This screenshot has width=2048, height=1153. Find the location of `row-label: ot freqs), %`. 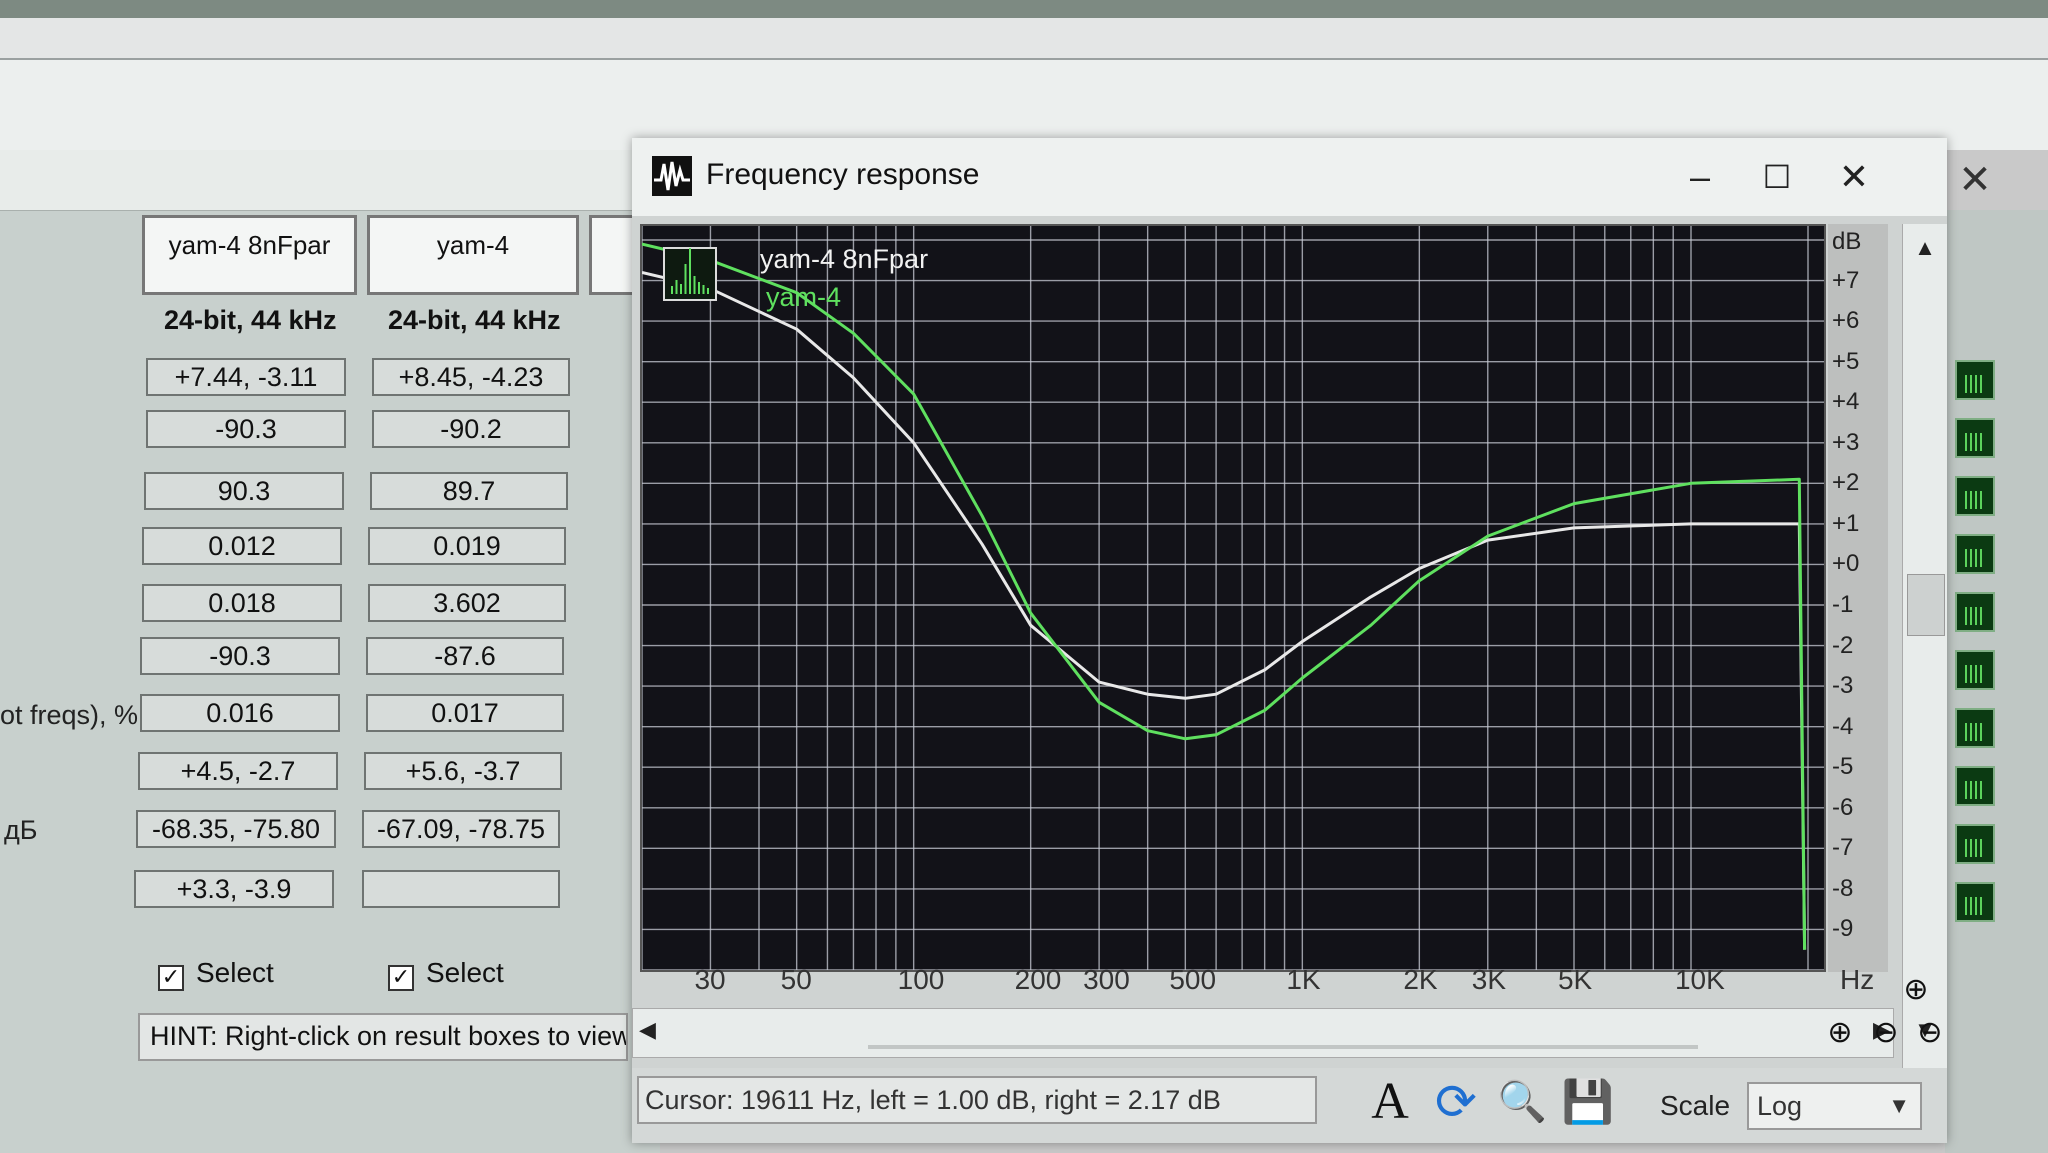

row-label: ot freqs), % is located at coordinates (69, 715).